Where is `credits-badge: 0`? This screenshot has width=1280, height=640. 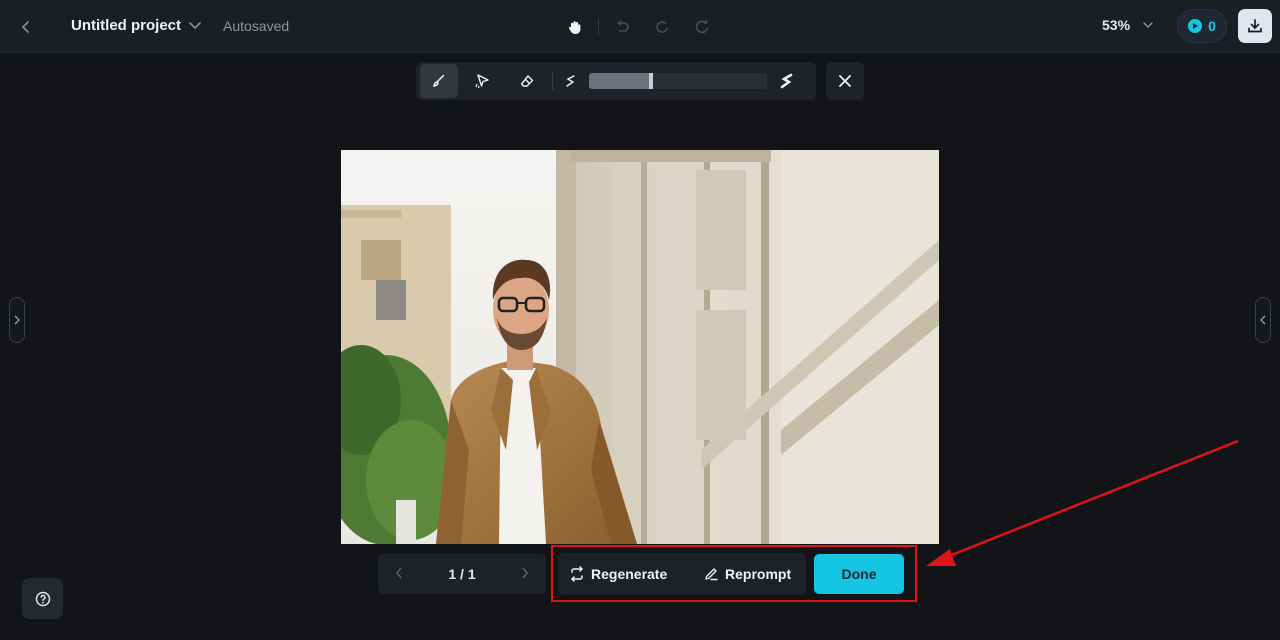
credits-badge: 0 is located at coordinates (1202, 26).